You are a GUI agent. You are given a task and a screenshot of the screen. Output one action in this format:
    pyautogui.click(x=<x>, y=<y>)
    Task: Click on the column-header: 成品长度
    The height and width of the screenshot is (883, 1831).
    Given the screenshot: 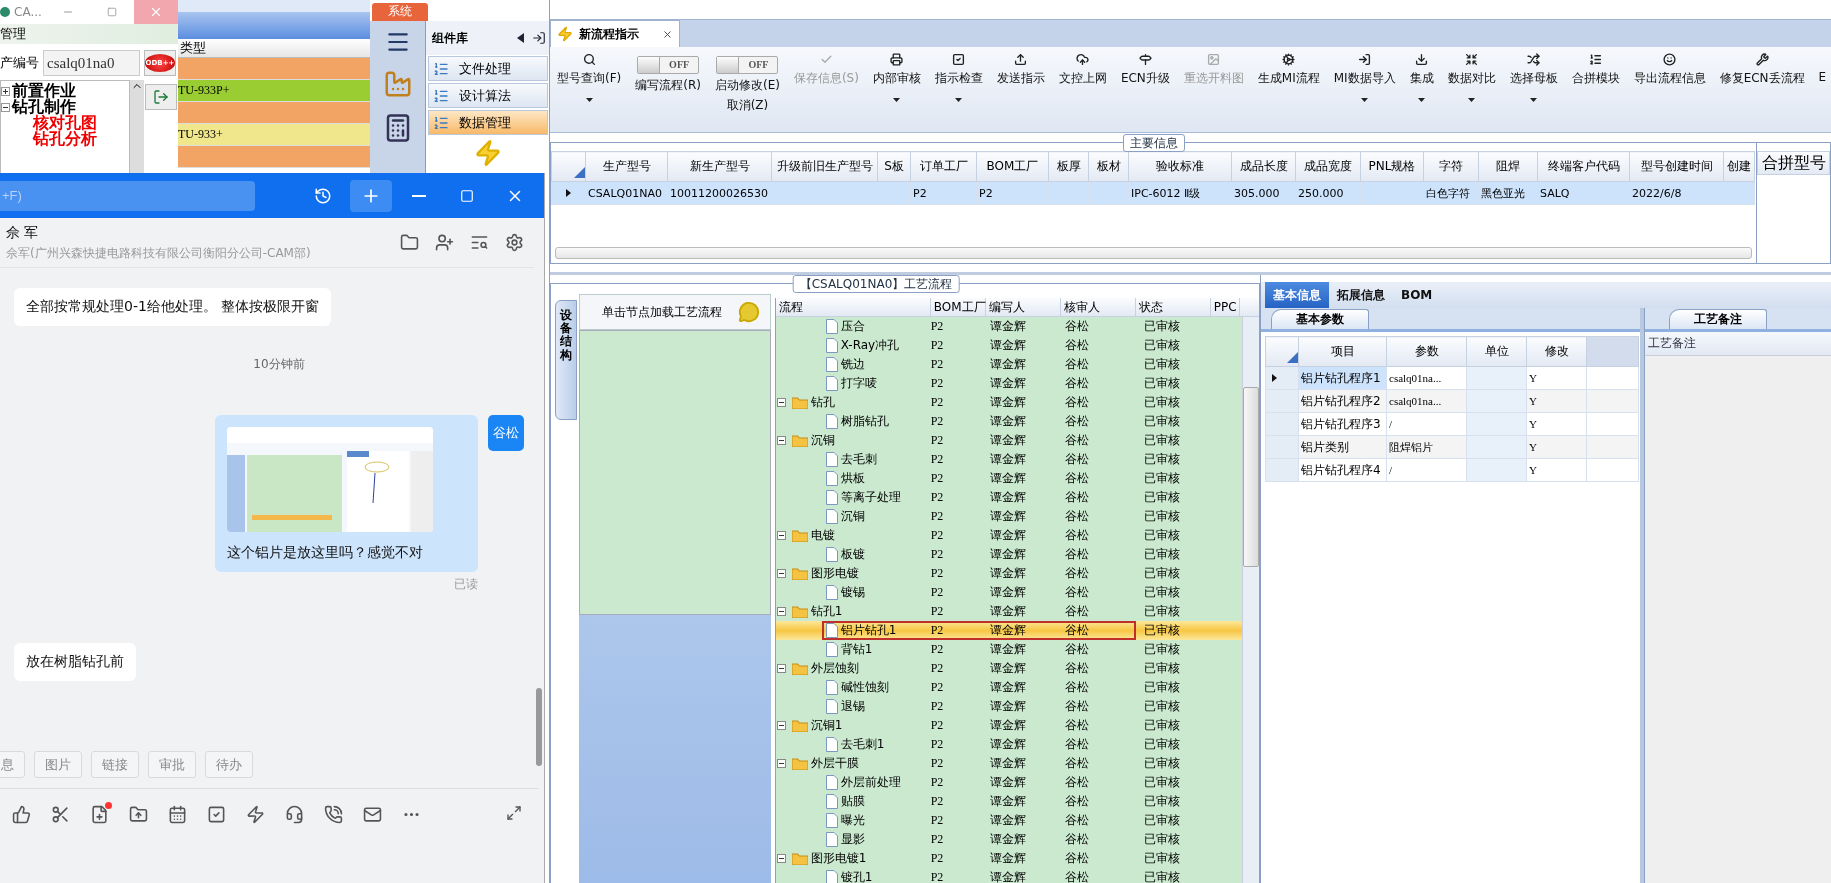 What is the action you would take?
    pyautogui.click(x=1263, y=166)
    